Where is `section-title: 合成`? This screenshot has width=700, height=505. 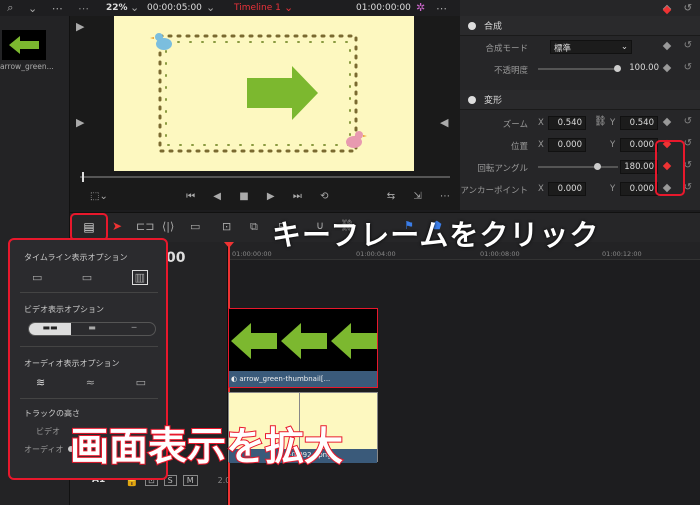 section-title: 合成 is located at coordinates (493, 27).